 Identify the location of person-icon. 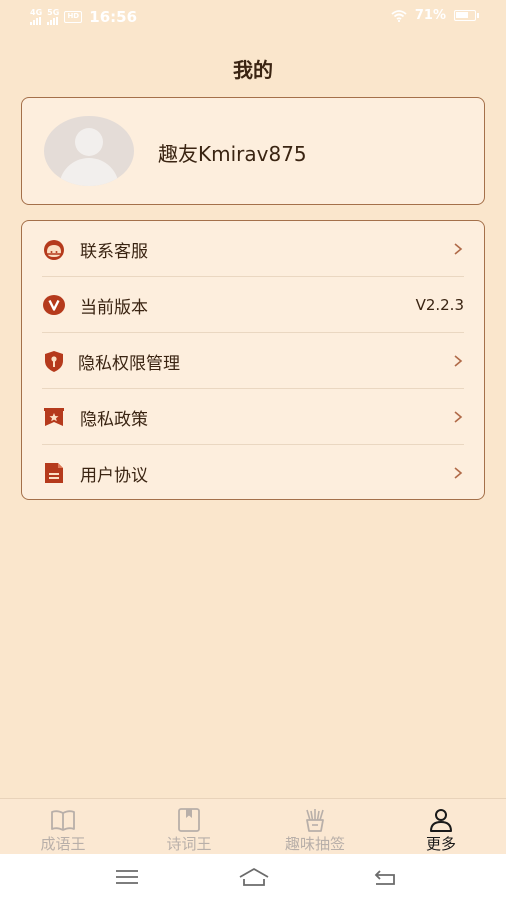
(441, 820).